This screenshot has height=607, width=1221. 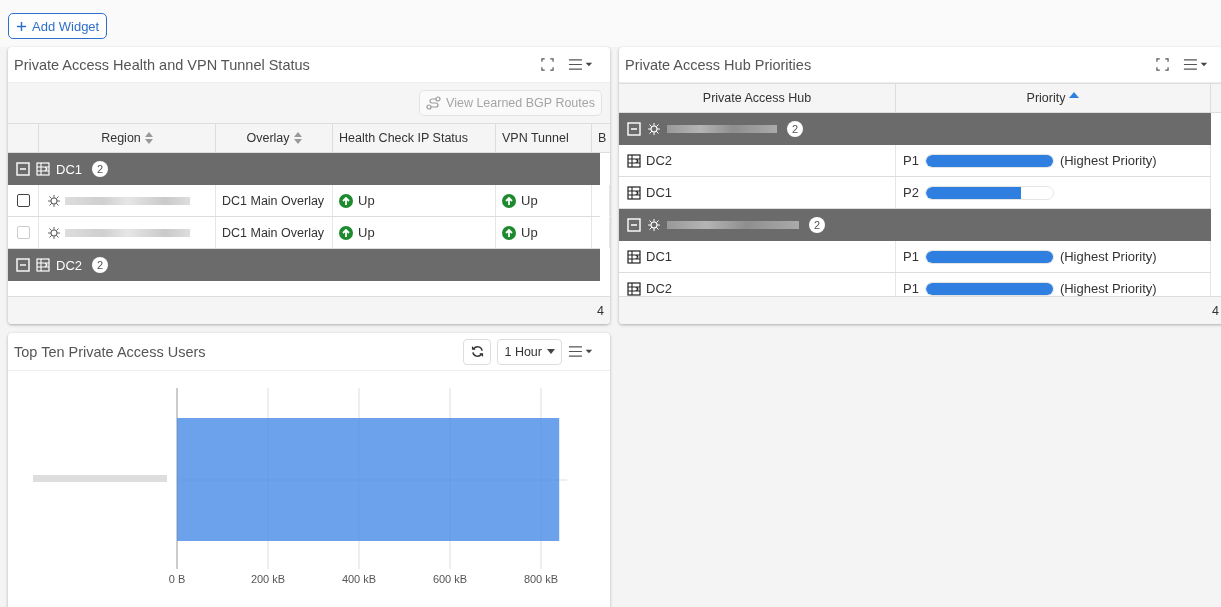 What do you see at coordinates (541, 579) in the screenshot?
I see `axis-tick-label: 800 kB` at bounding box center [541, 579].